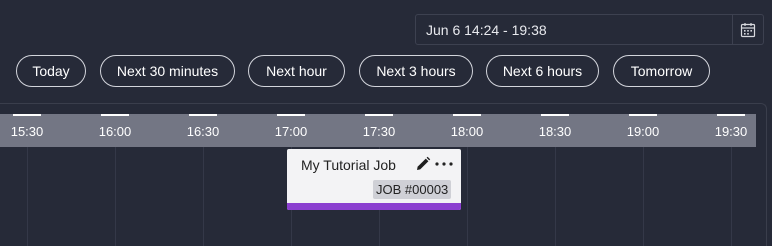 Image resolution: width=772 pixels, height=246 pixels. I want to click on time-label: 17:30, so click(379, 131).